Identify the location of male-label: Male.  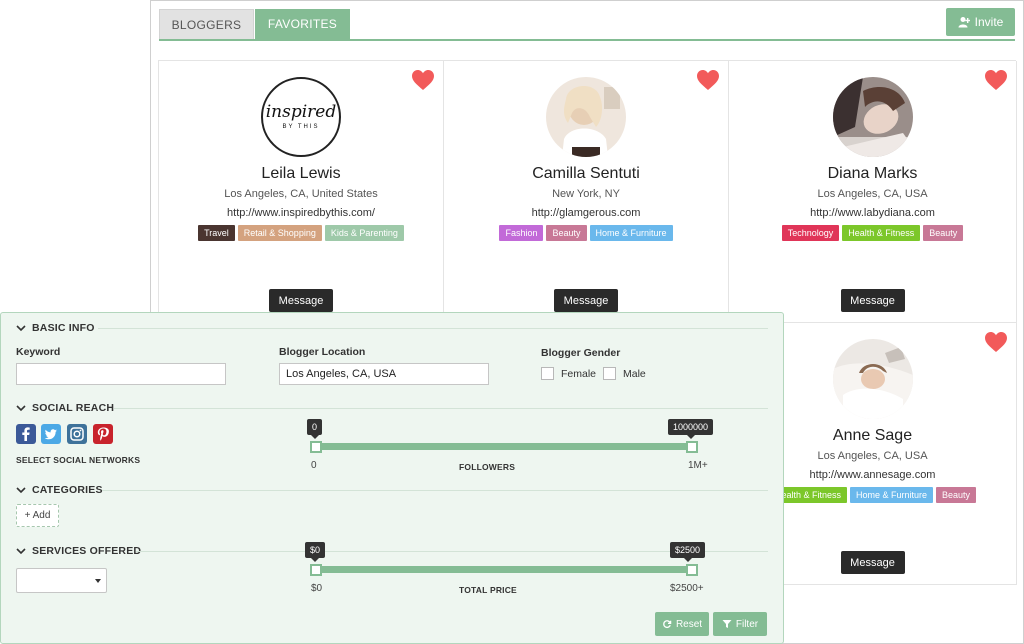
(634, 374).